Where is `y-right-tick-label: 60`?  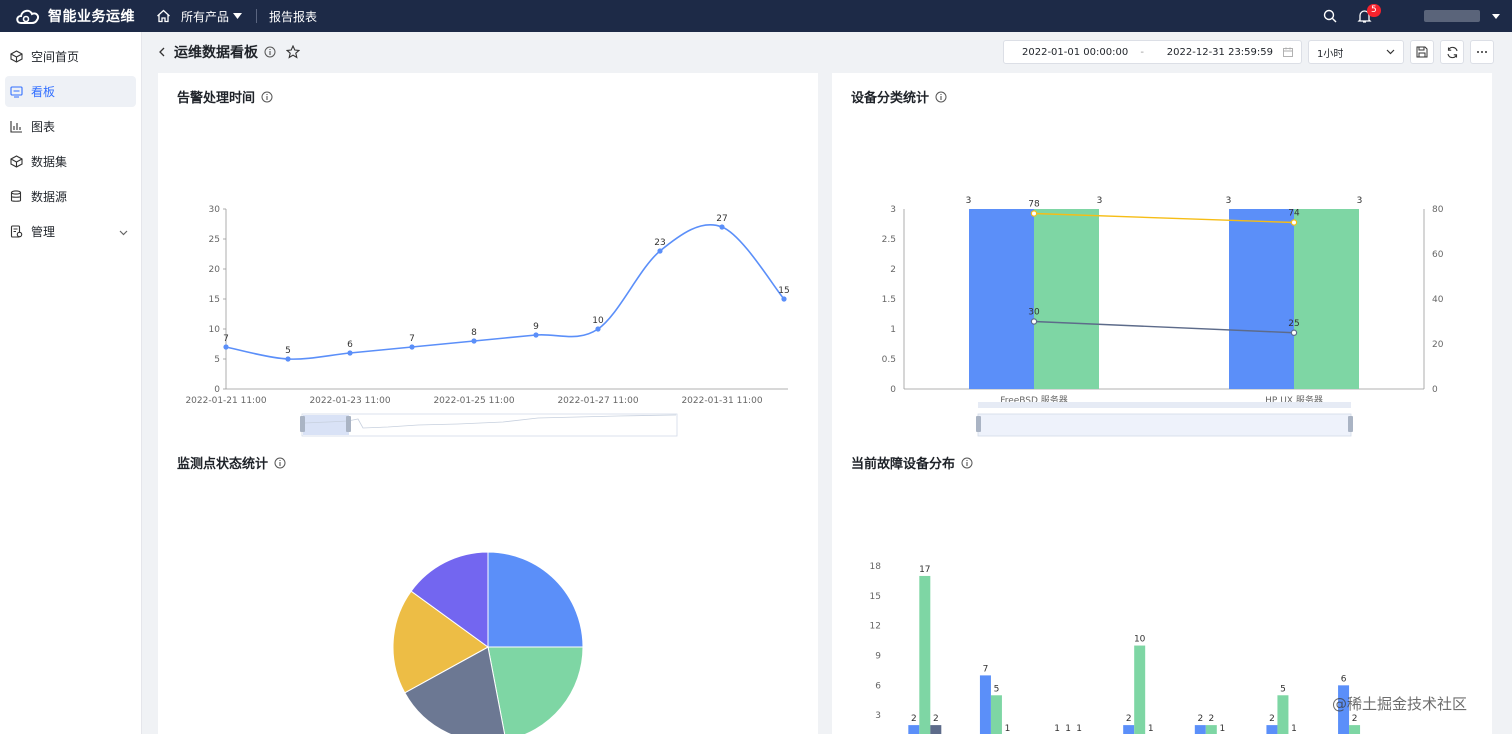
y-right-tick-label: 60 is located at coordinates (1438, 255).